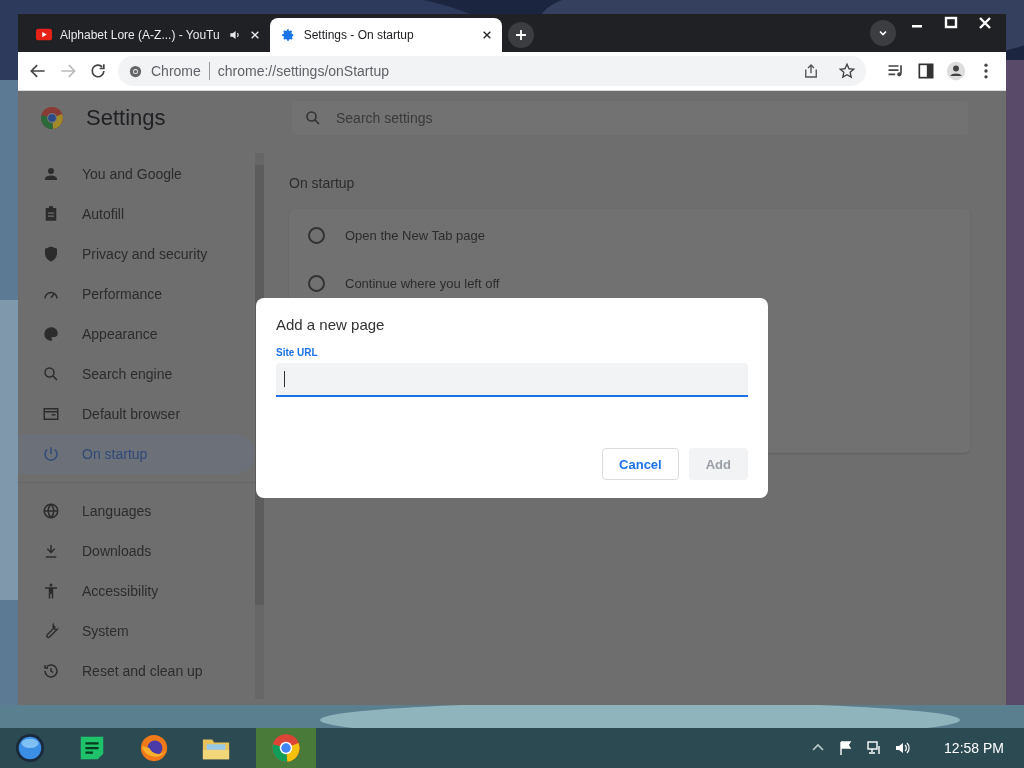  Describe the element at coordinates (136, 254) in the screenshot. I see `sidebar-item: Privacy and security` at that location.